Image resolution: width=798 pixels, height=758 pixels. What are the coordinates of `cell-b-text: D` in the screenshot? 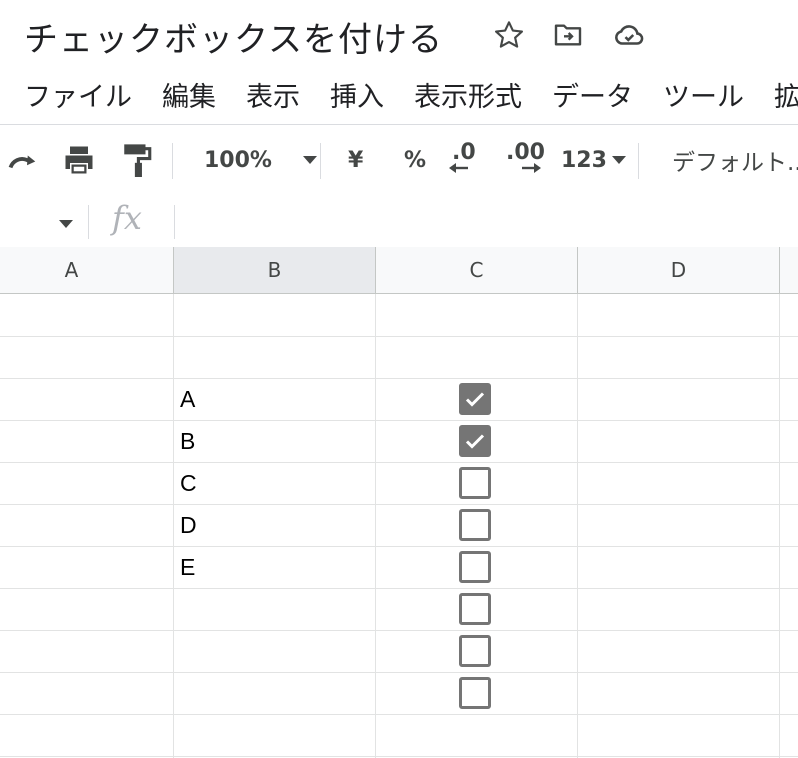 It's located at (188, 525).